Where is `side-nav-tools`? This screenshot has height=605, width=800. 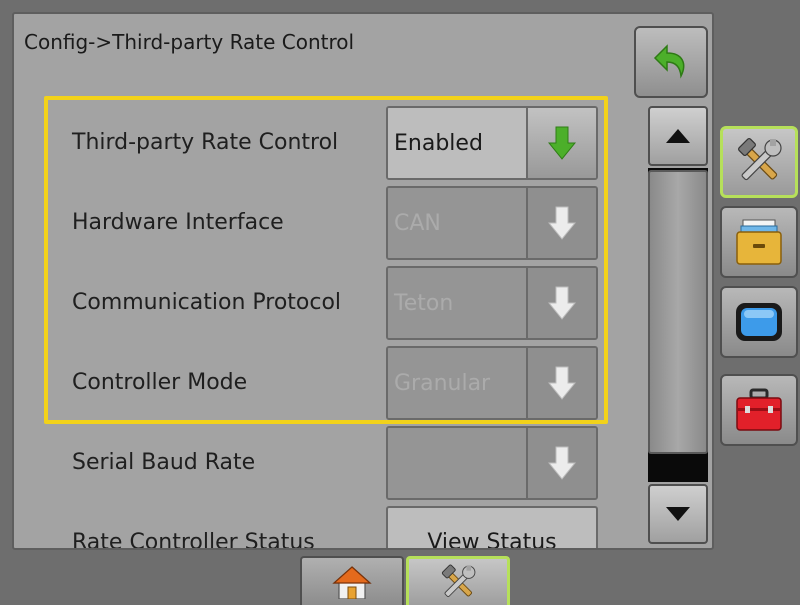
side-nav-tools is located at coordinates (759, 162).